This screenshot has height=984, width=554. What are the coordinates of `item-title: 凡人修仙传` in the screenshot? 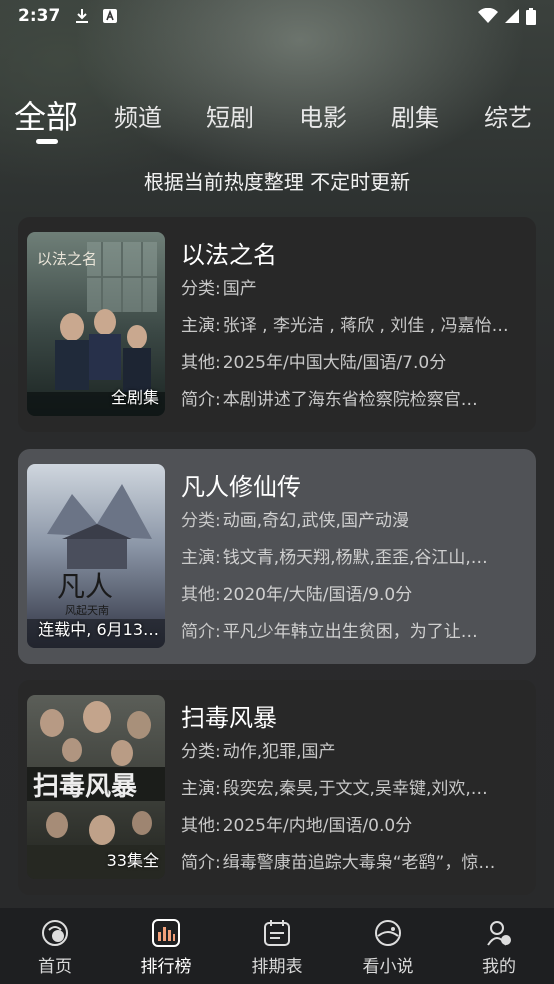 It's located at (241, 487).